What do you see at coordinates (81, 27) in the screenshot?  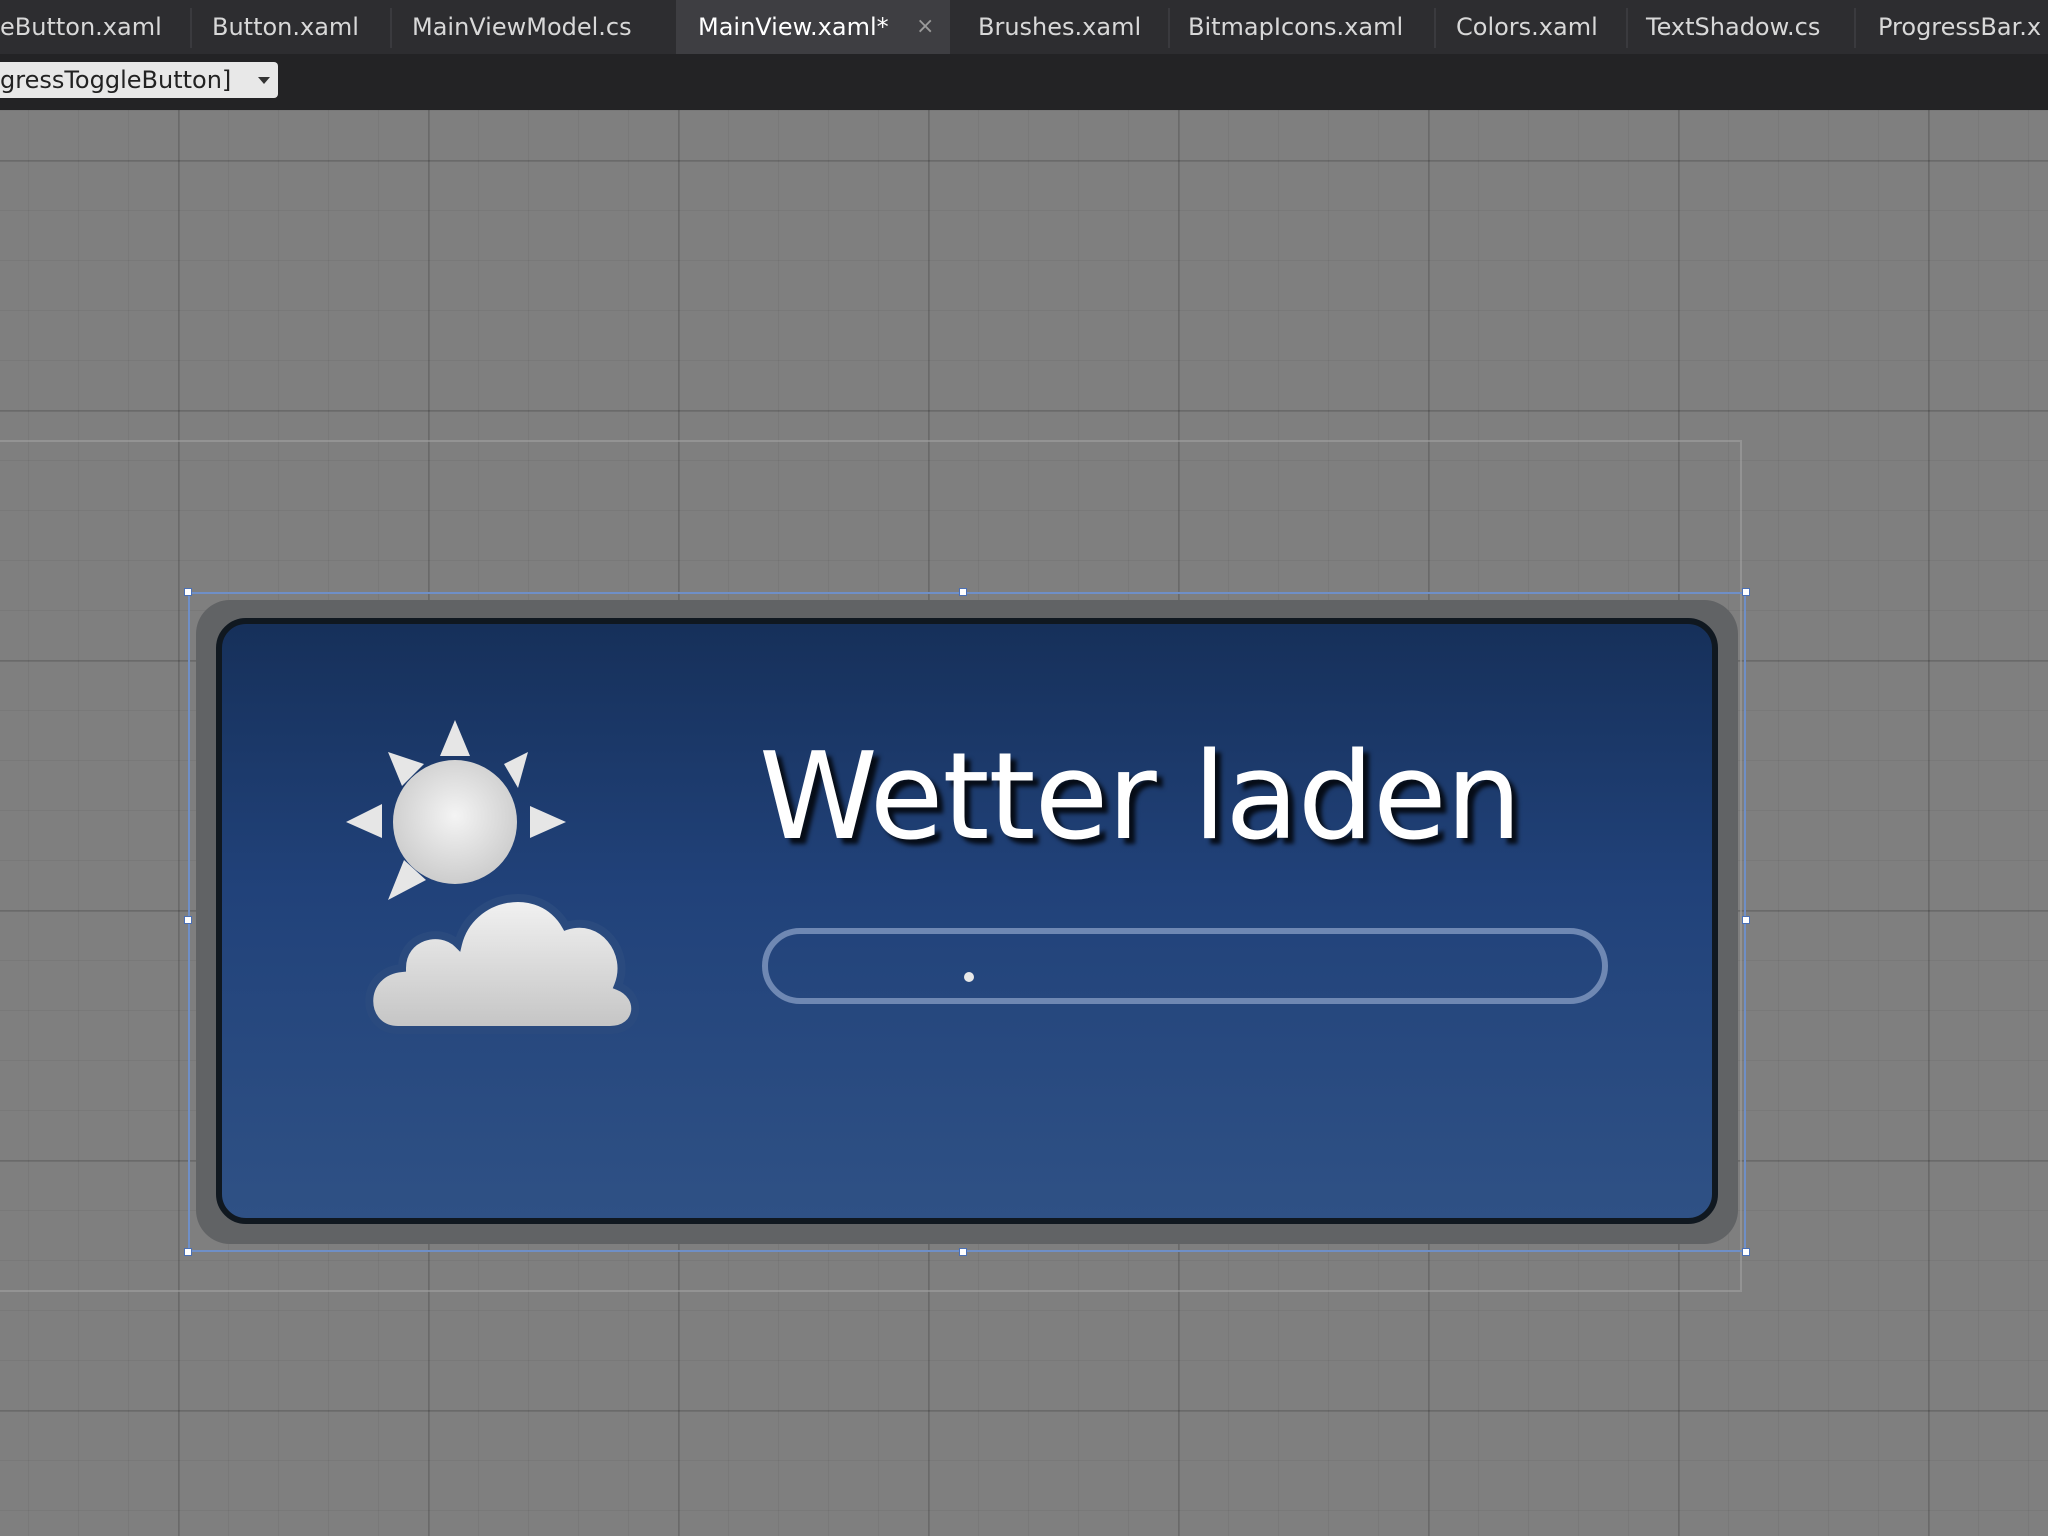 I see `tab-label: eButton.xaml` at bounding box center [81, 27].